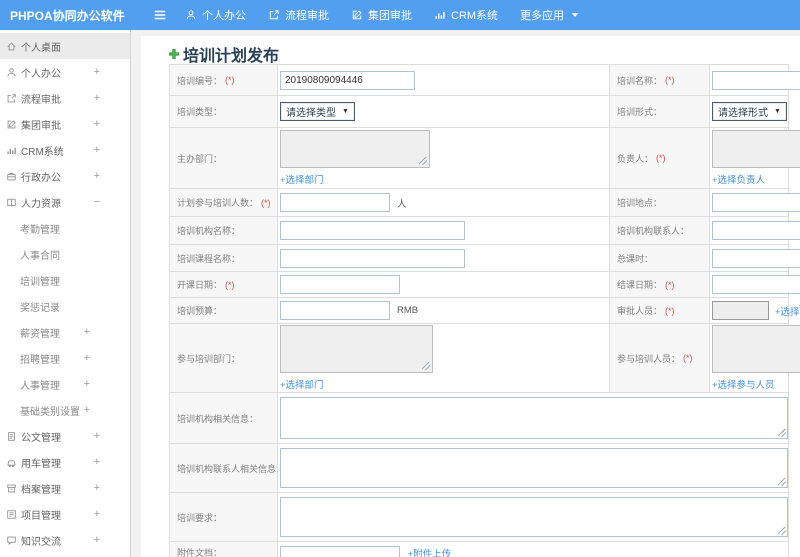  What do you see at coordinates (65, 540) in the screenshot?
I see `sidebar-item-knowledge-exchange: 知识交流 +` at bounding box center [65, 540].